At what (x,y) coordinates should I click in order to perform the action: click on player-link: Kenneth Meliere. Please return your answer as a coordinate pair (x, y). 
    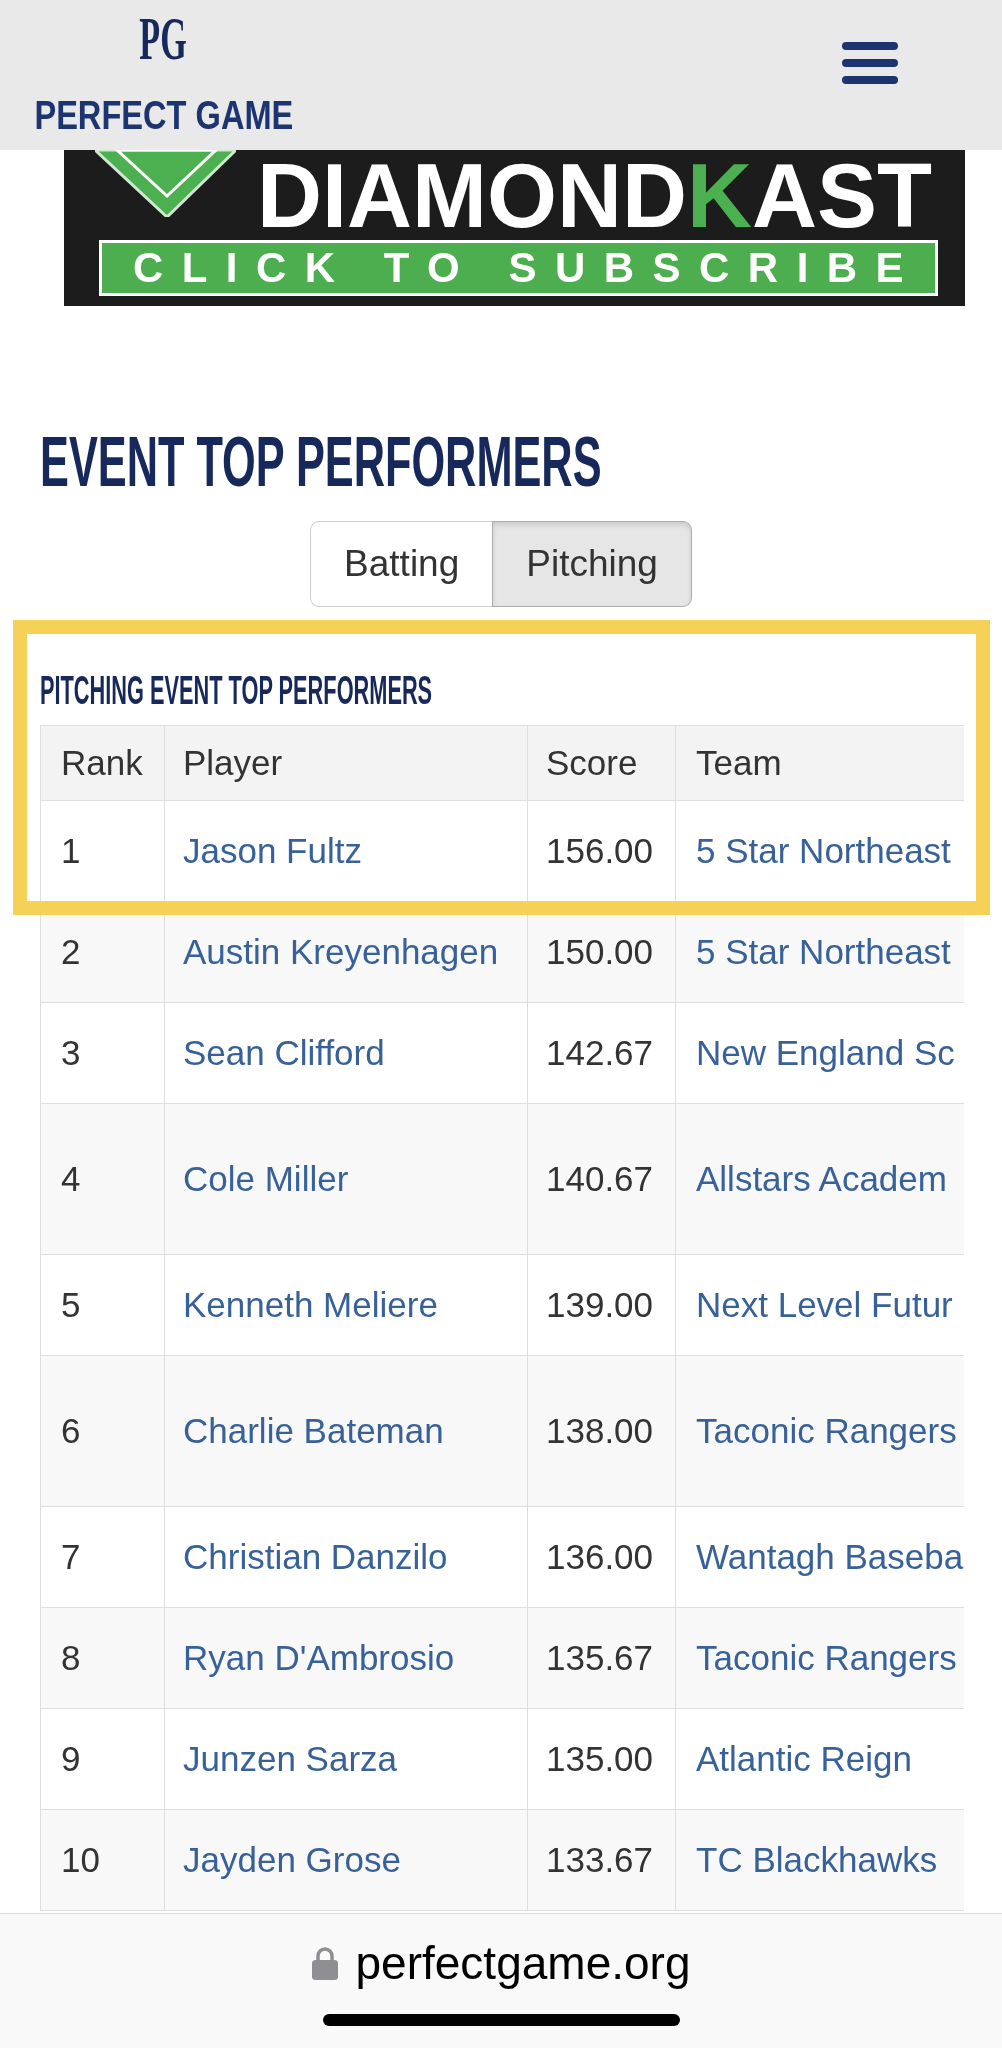
    Looking at the image, I should click on (310, 1304).